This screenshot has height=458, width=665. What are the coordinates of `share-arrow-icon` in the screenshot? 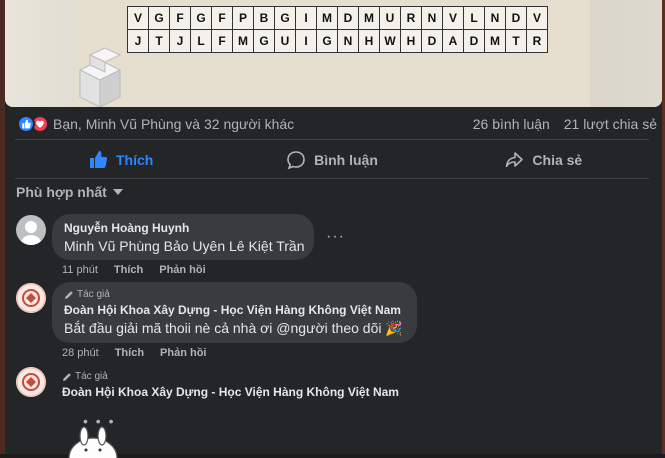 It's located at (515, 160).